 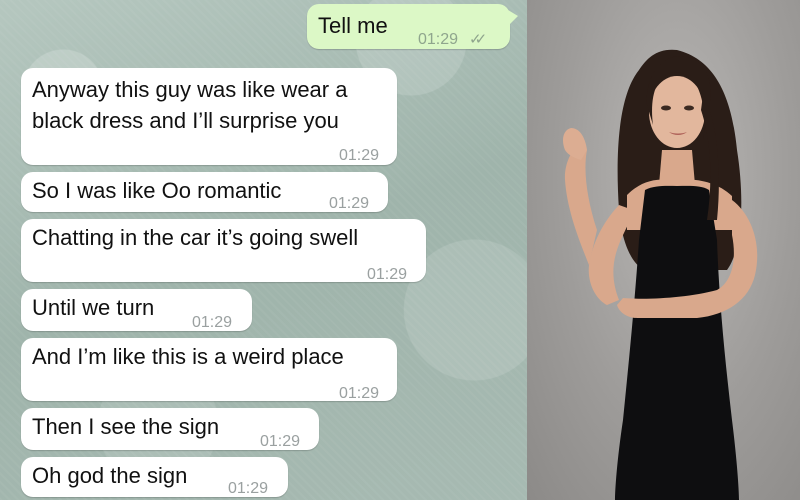 I want to click on message-text: Chatting in the car it’s going swell, so click(x=195, y=237).